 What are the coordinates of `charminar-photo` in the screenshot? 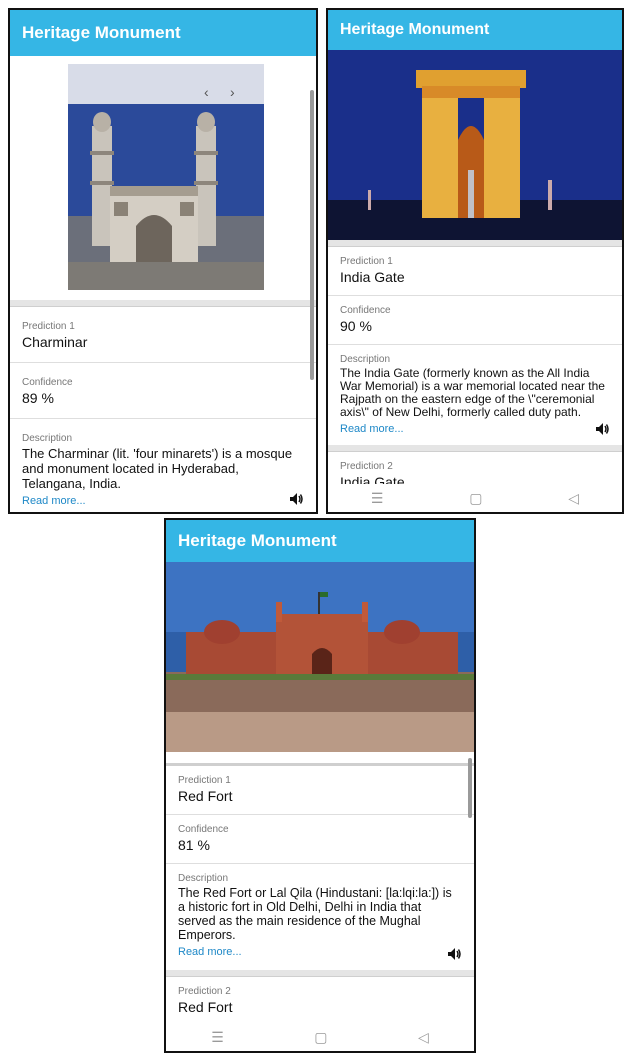 It's located at (166, 177).